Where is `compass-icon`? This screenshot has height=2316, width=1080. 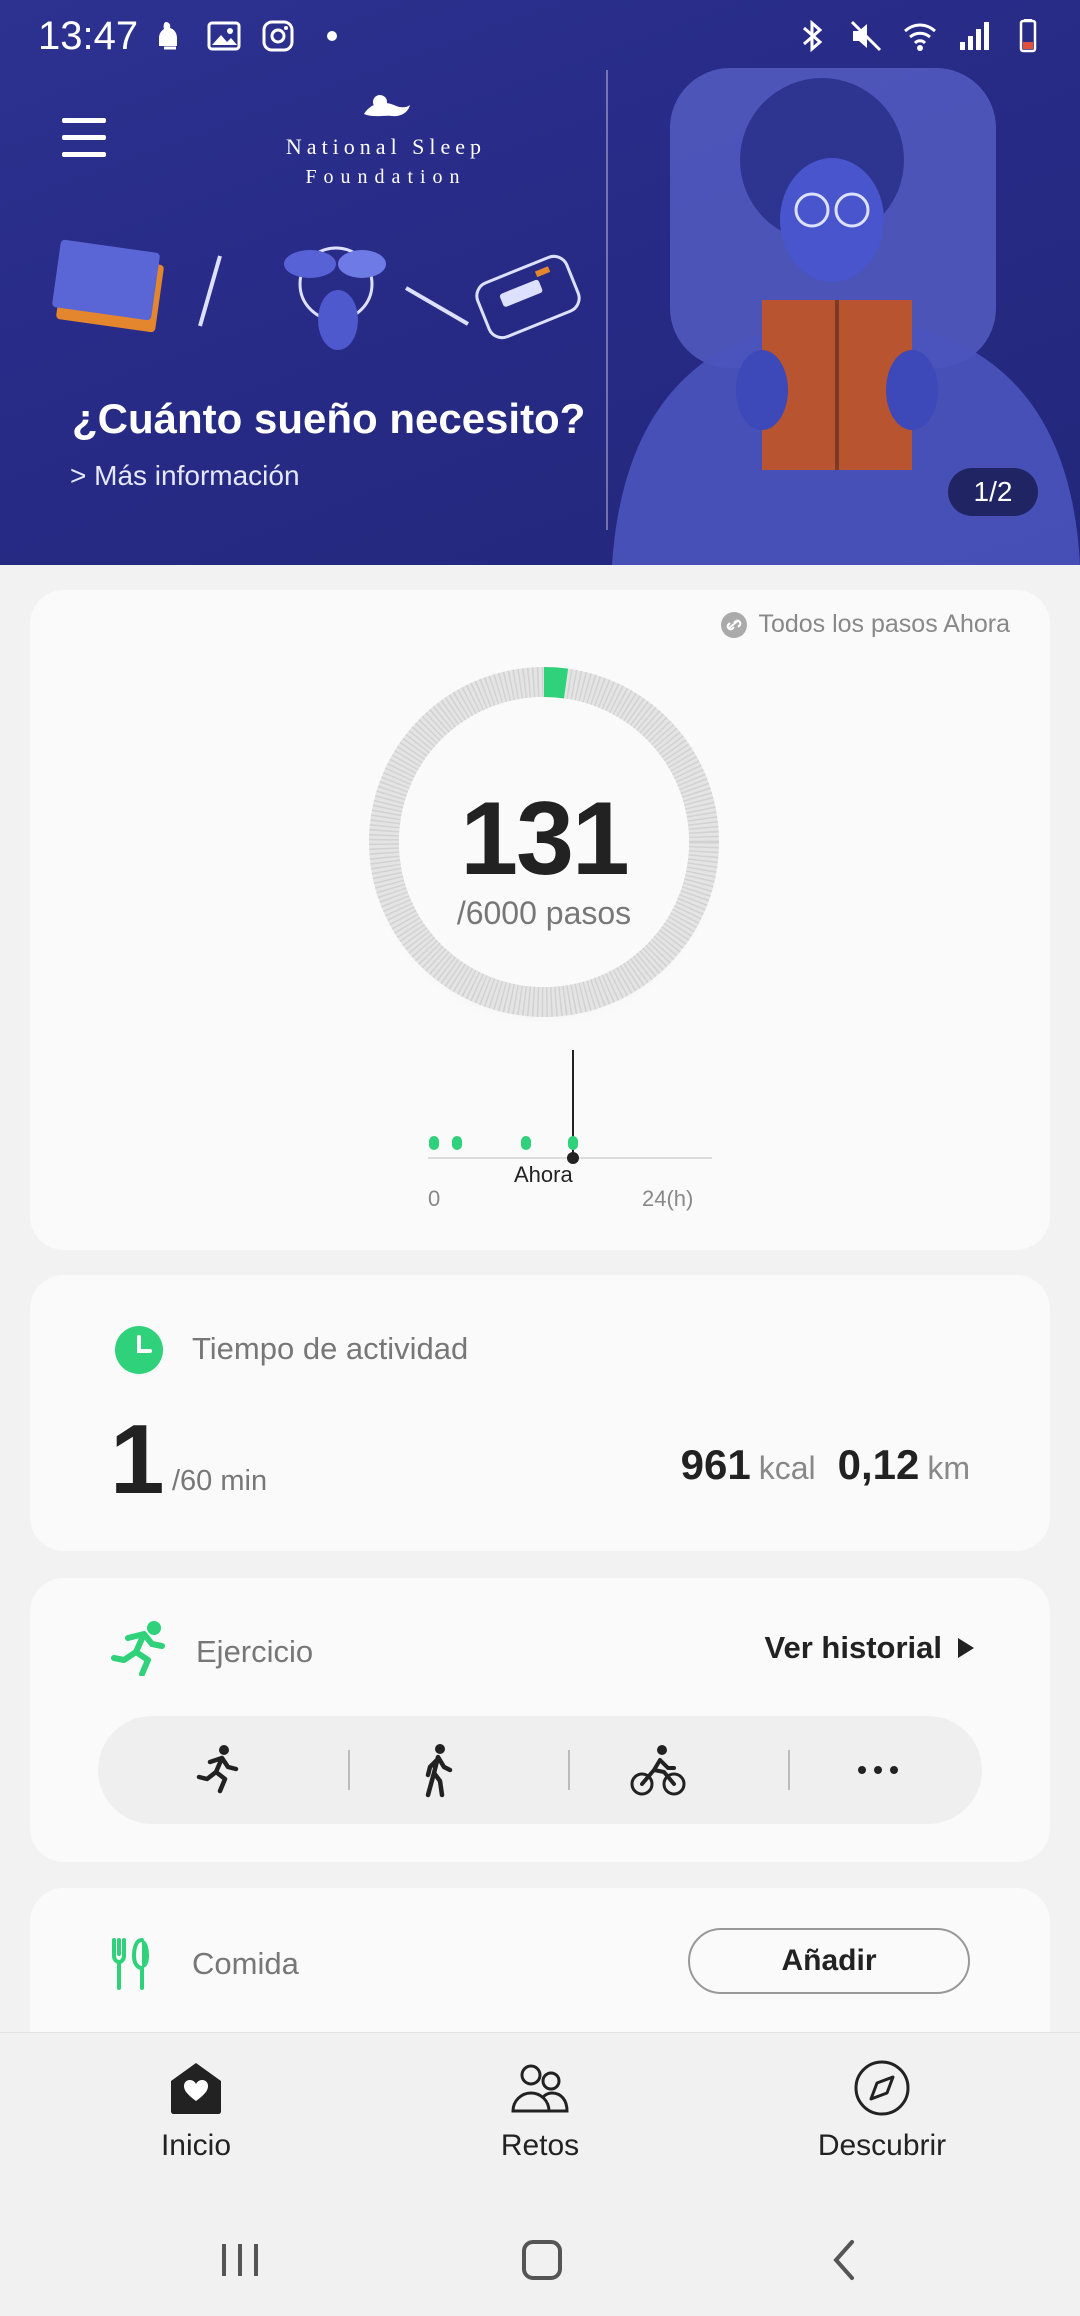 compass-icon is located at coordinates (882, 2088).